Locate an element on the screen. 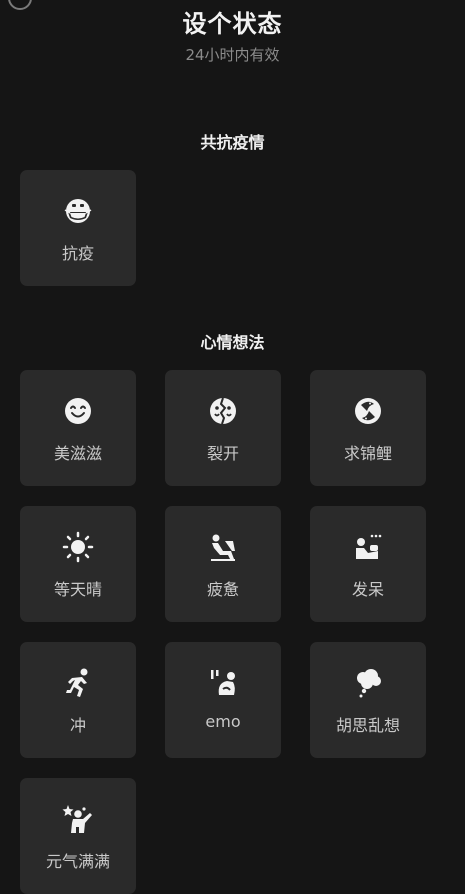  section-title-anti-epidemic: 共抗疫情 is located at coordinates (232, 142).